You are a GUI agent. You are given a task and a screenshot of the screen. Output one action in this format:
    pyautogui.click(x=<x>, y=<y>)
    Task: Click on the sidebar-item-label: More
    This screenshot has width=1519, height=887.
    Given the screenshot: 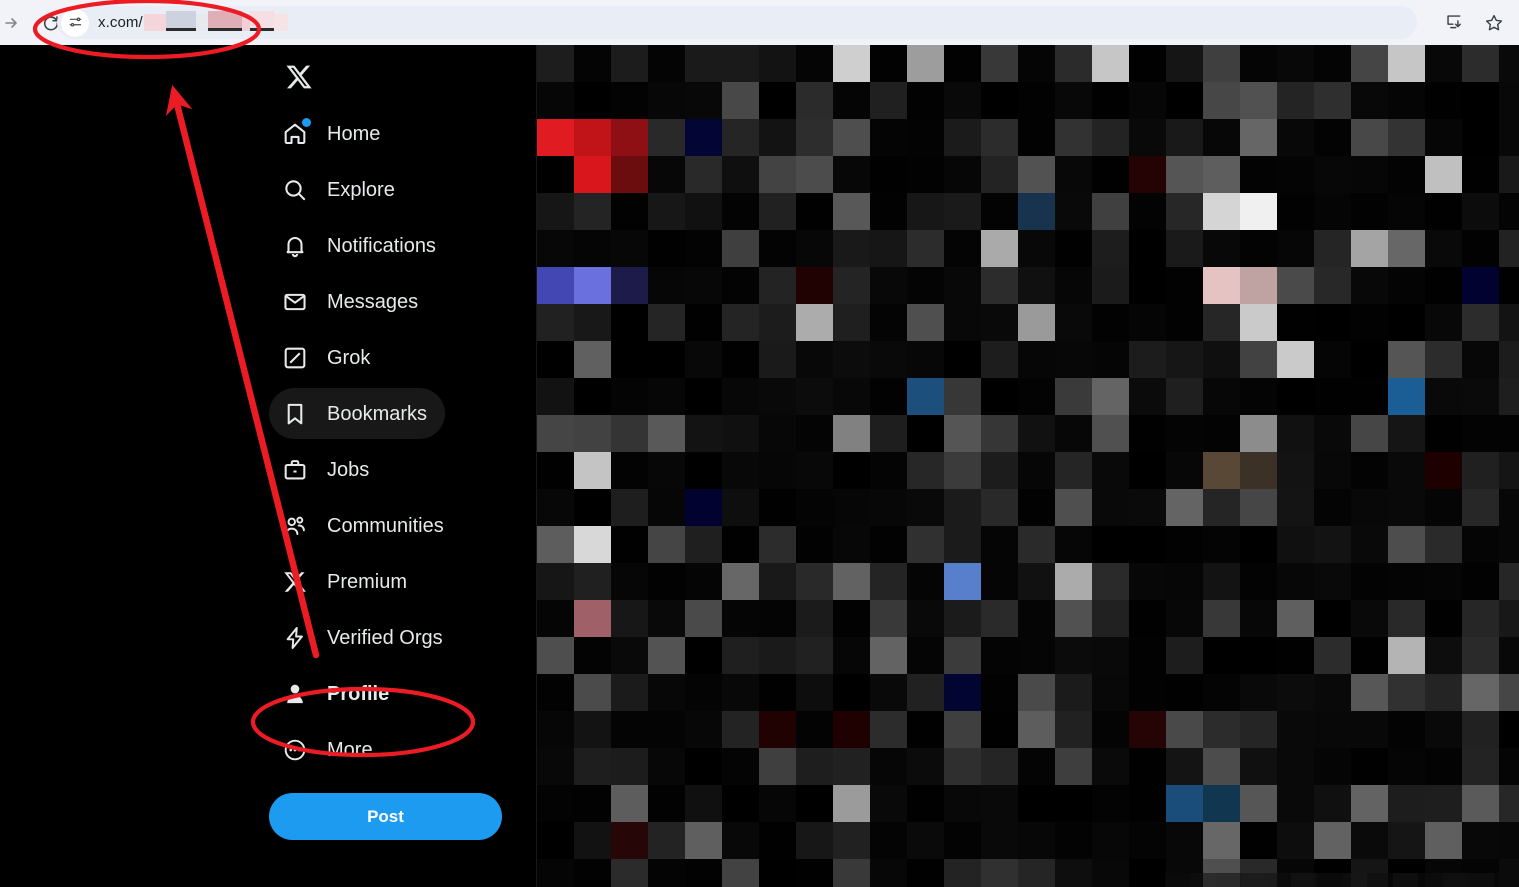 What is the action you would take?
    pyautogui.click(x=350, y=749)
    